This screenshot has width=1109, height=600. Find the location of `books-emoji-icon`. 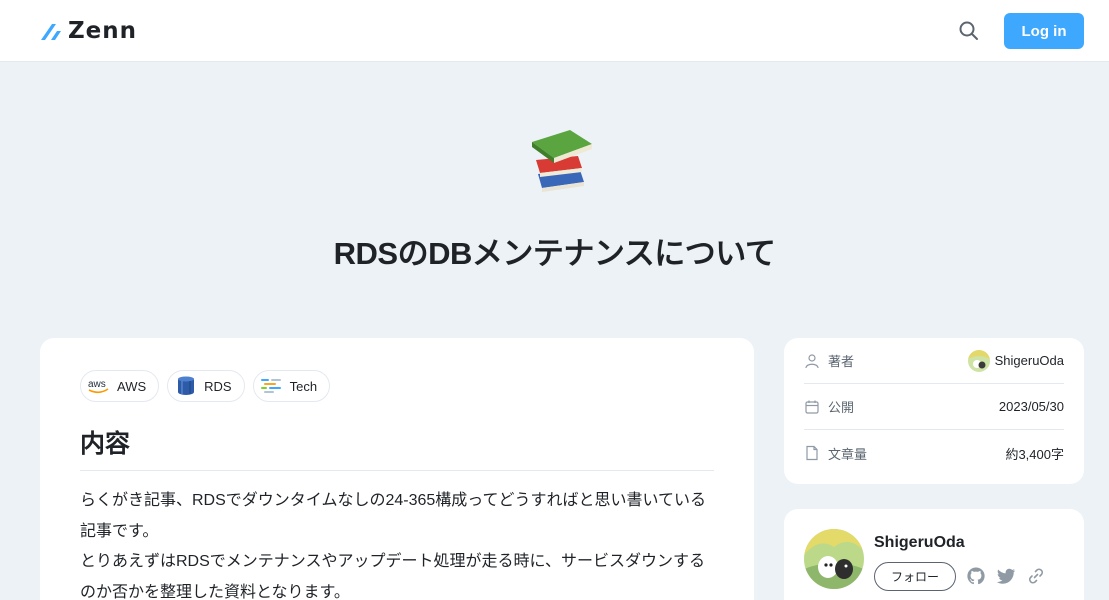

books-emoji-icon is located at coordinates (562, 161).